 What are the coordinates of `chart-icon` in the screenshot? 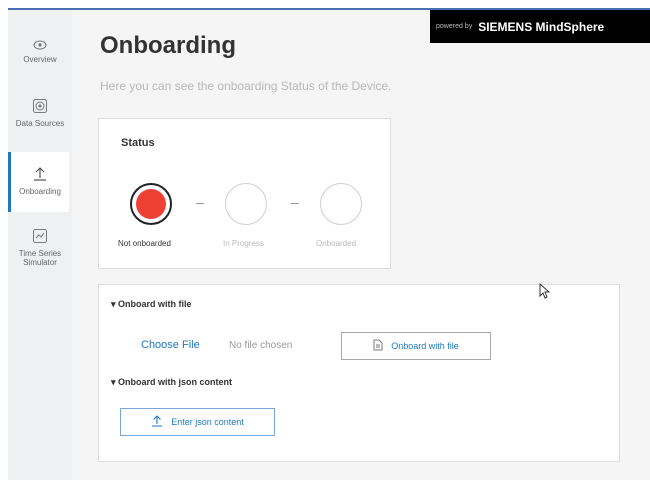 It's located at (40, 237).